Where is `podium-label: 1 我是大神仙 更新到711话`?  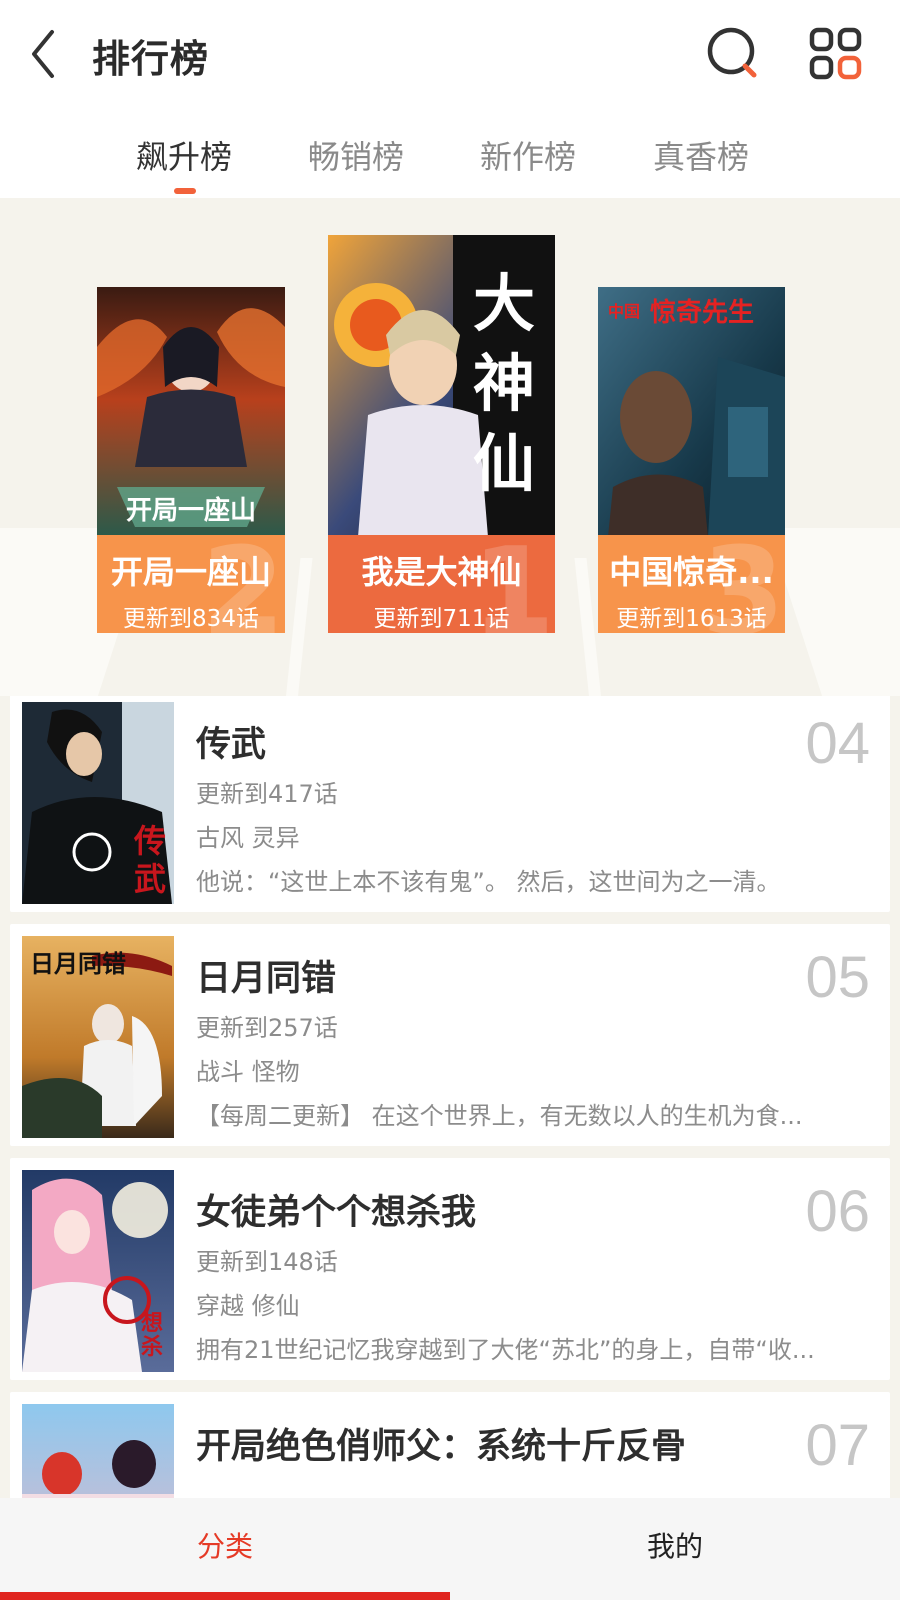
podium-label: 1 我是大神仙 更新到711话 is located at coordinates (441, 584).